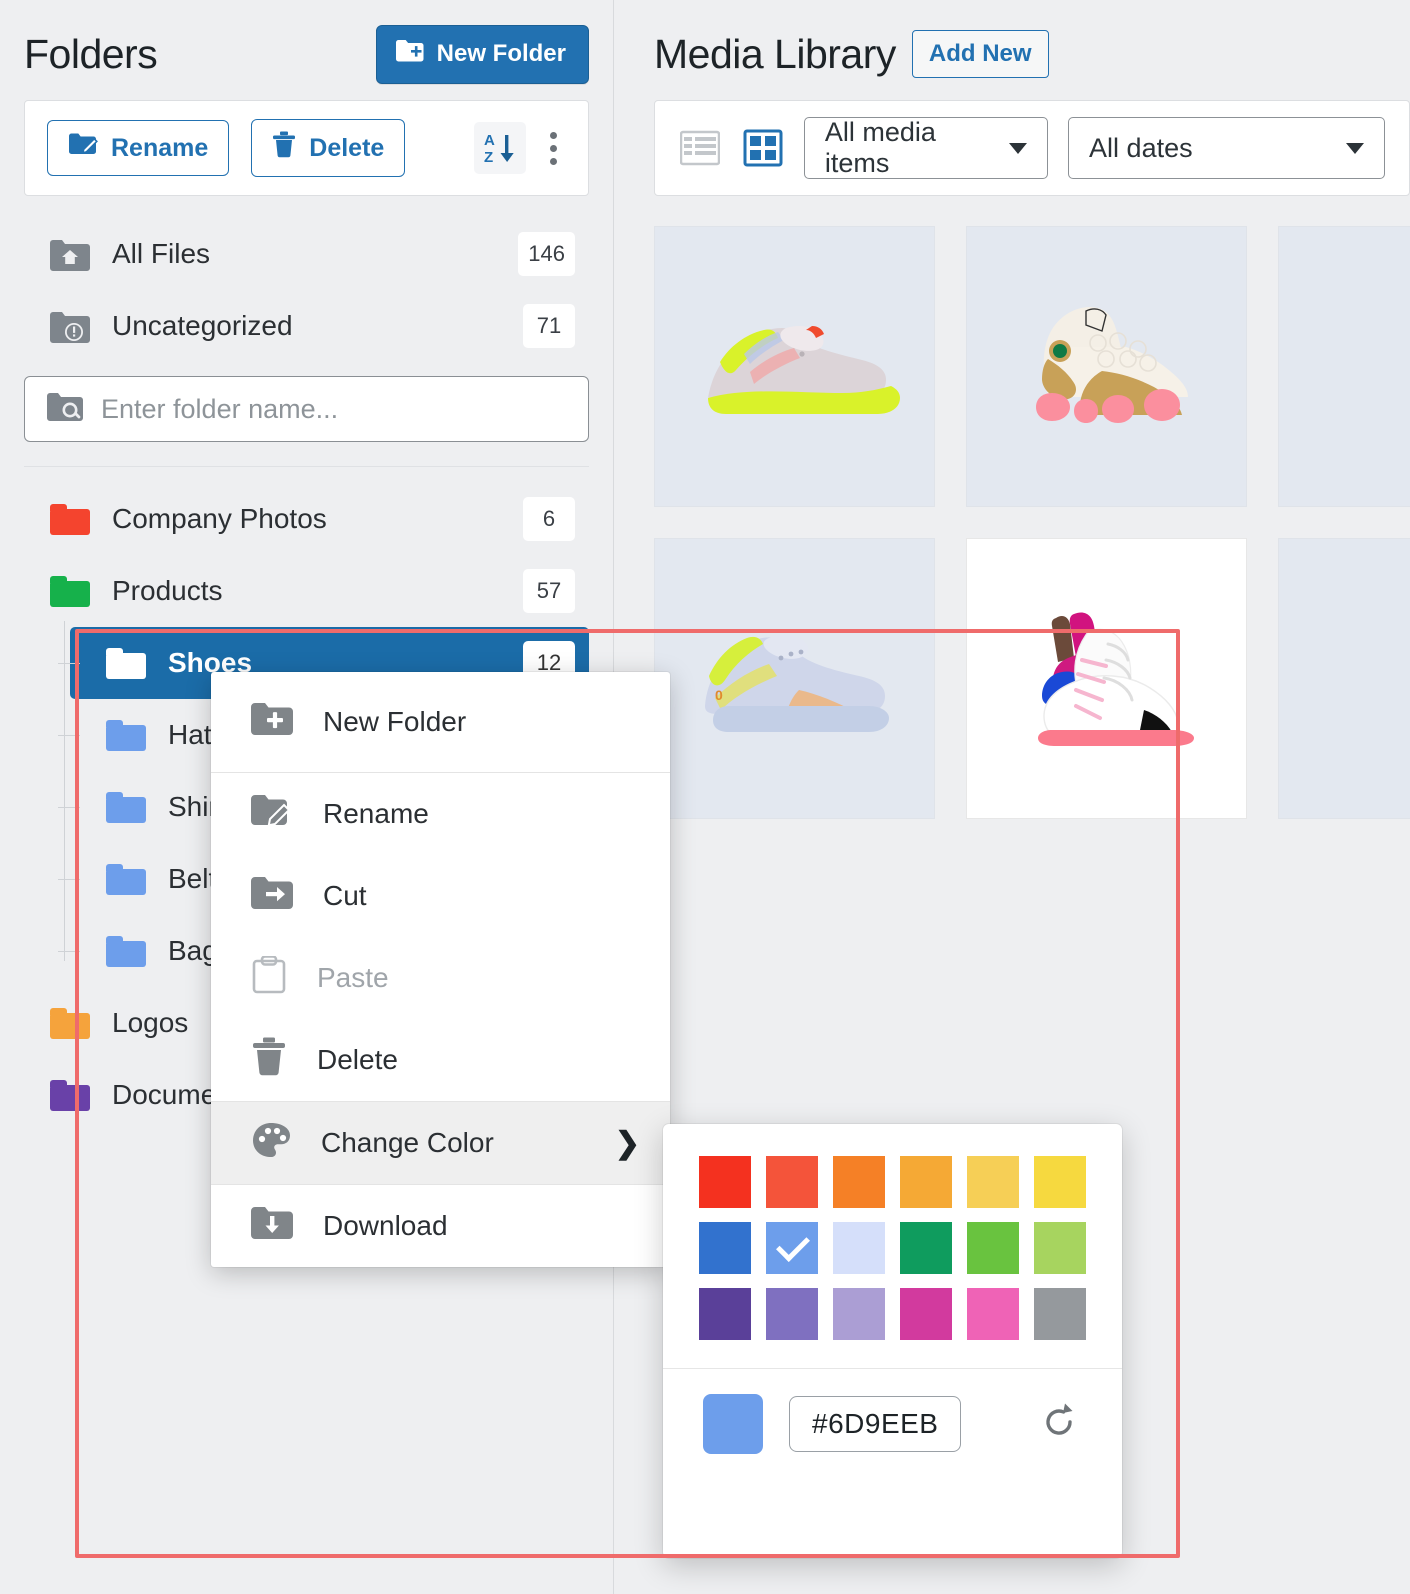  What do you see at coordinates (733, 1424) in the screenshot?
I see `current-color-preview` at bounding box center [733, 1424].